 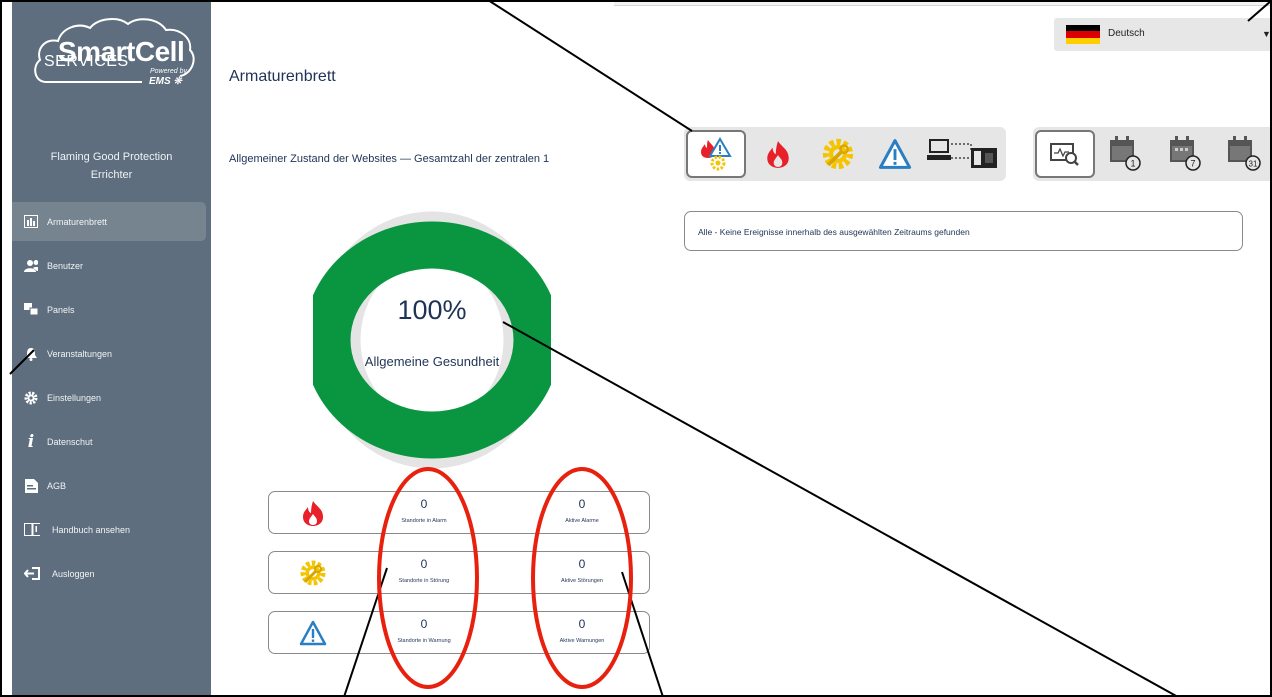 What do you see at coordinates (77, 221) in the screenshot?
I see `sidebar-item-label: Armaturenbrett` at bounding box center [77, 221].